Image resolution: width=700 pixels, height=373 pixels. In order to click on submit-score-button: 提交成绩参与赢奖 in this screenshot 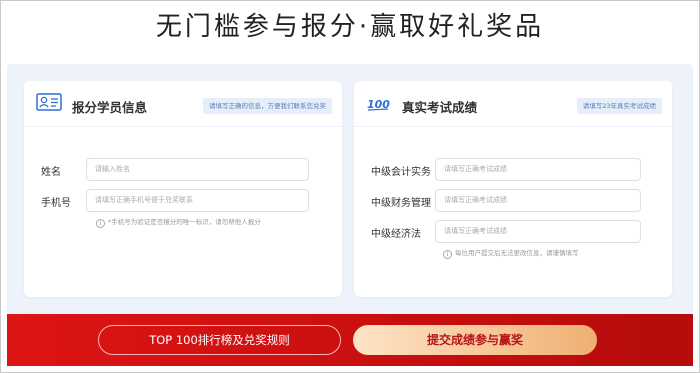, I will do `click(475, 340)`.